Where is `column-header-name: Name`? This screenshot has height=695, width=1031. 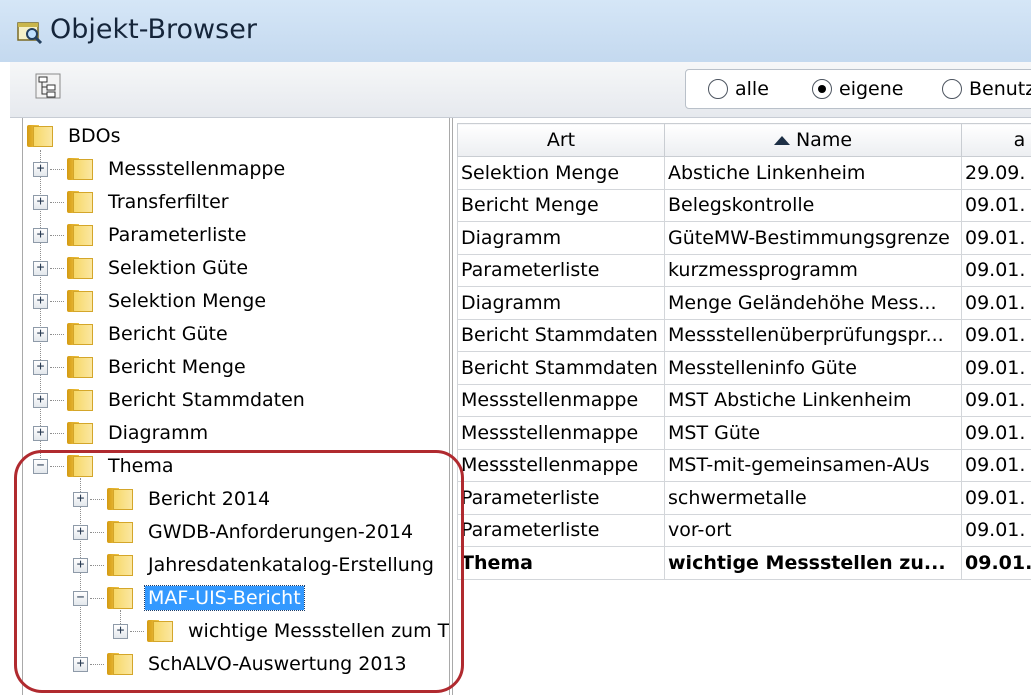 column-header-name: Name is located at coordinates (813, 140).